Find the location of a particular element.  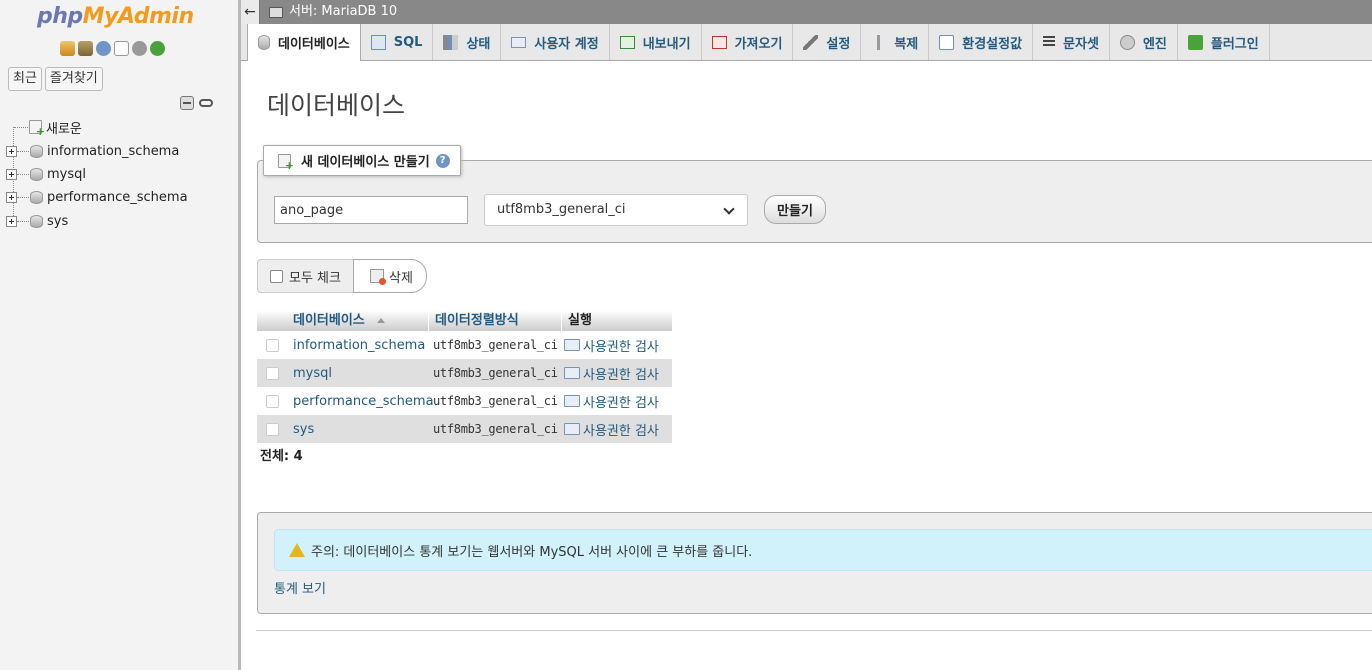

help-icon is located at coordinates (103, 48).